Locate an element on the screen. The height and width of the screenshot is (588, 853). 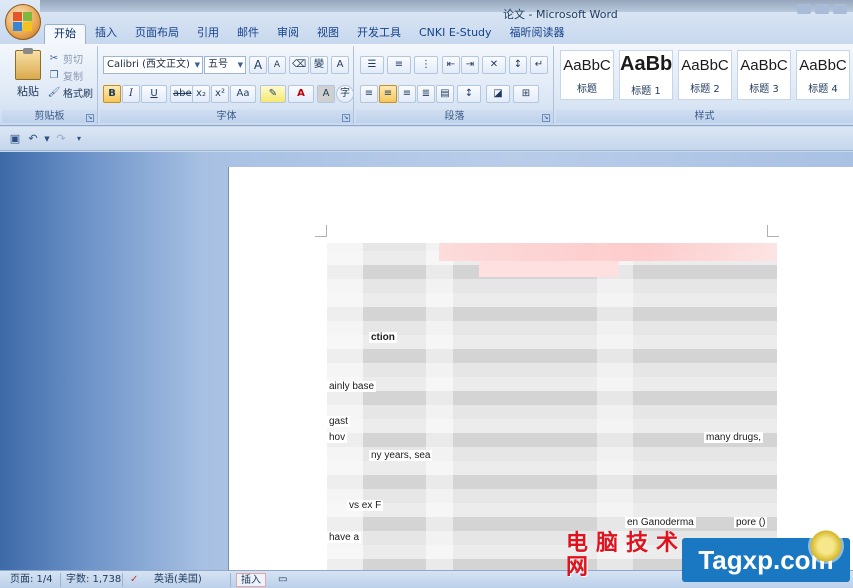
style-heading-2: AaBbC 标题 2 is located at coordinates (705, 75).